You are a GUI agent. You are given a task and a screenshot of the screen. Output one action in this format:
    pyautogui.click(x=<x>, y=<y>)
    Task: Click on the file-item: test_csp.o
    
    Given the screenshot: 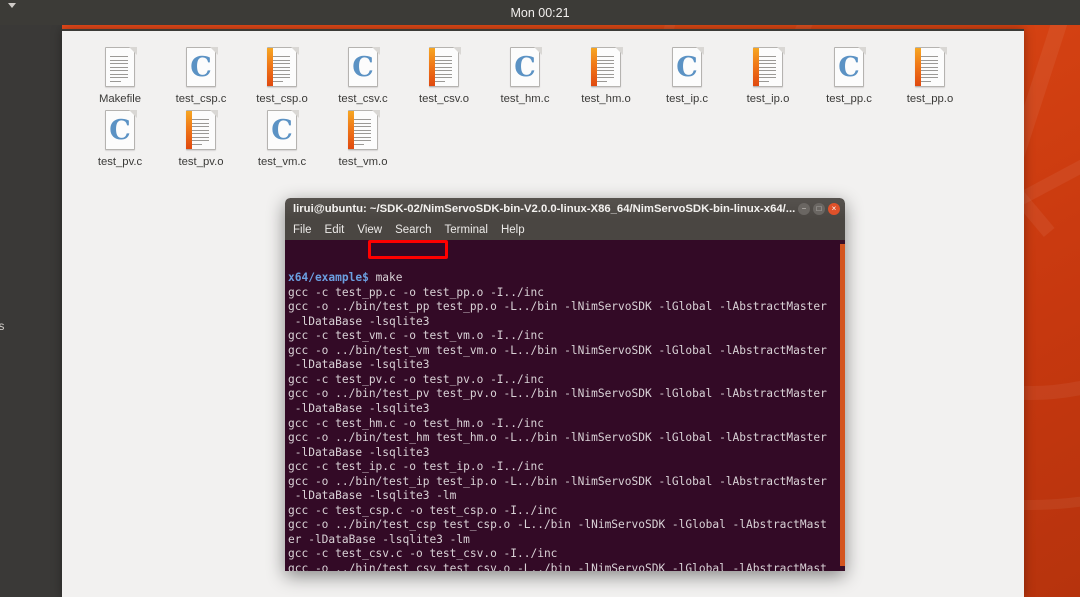 What is the action you would take?
    pyautogui.click(x=282, y=76)
    